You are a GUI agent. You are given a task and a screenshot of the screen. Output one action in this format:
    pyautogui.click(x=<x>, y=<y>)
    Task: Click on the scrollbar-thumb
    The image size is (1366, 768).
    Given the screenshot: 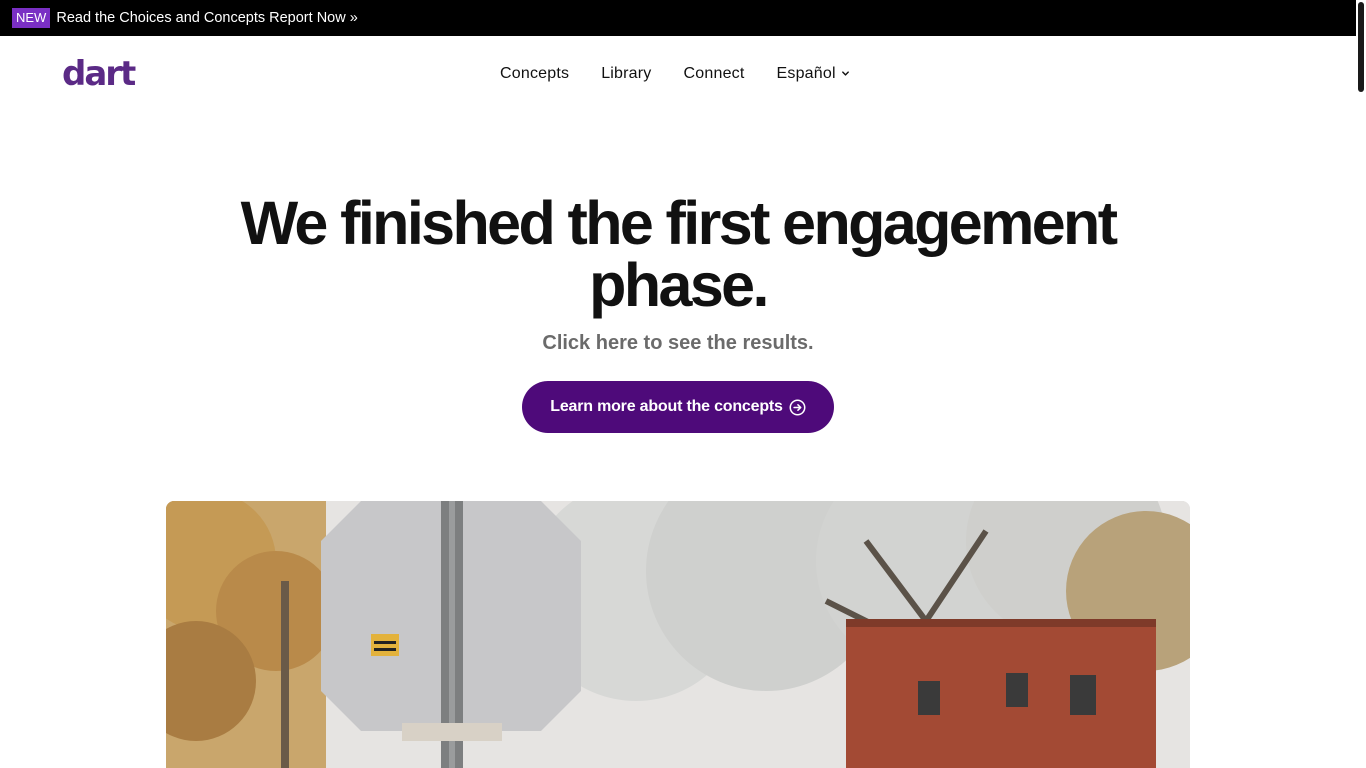 What is the action you would take?
    pyautogui.click(x=1361, y=47)
    